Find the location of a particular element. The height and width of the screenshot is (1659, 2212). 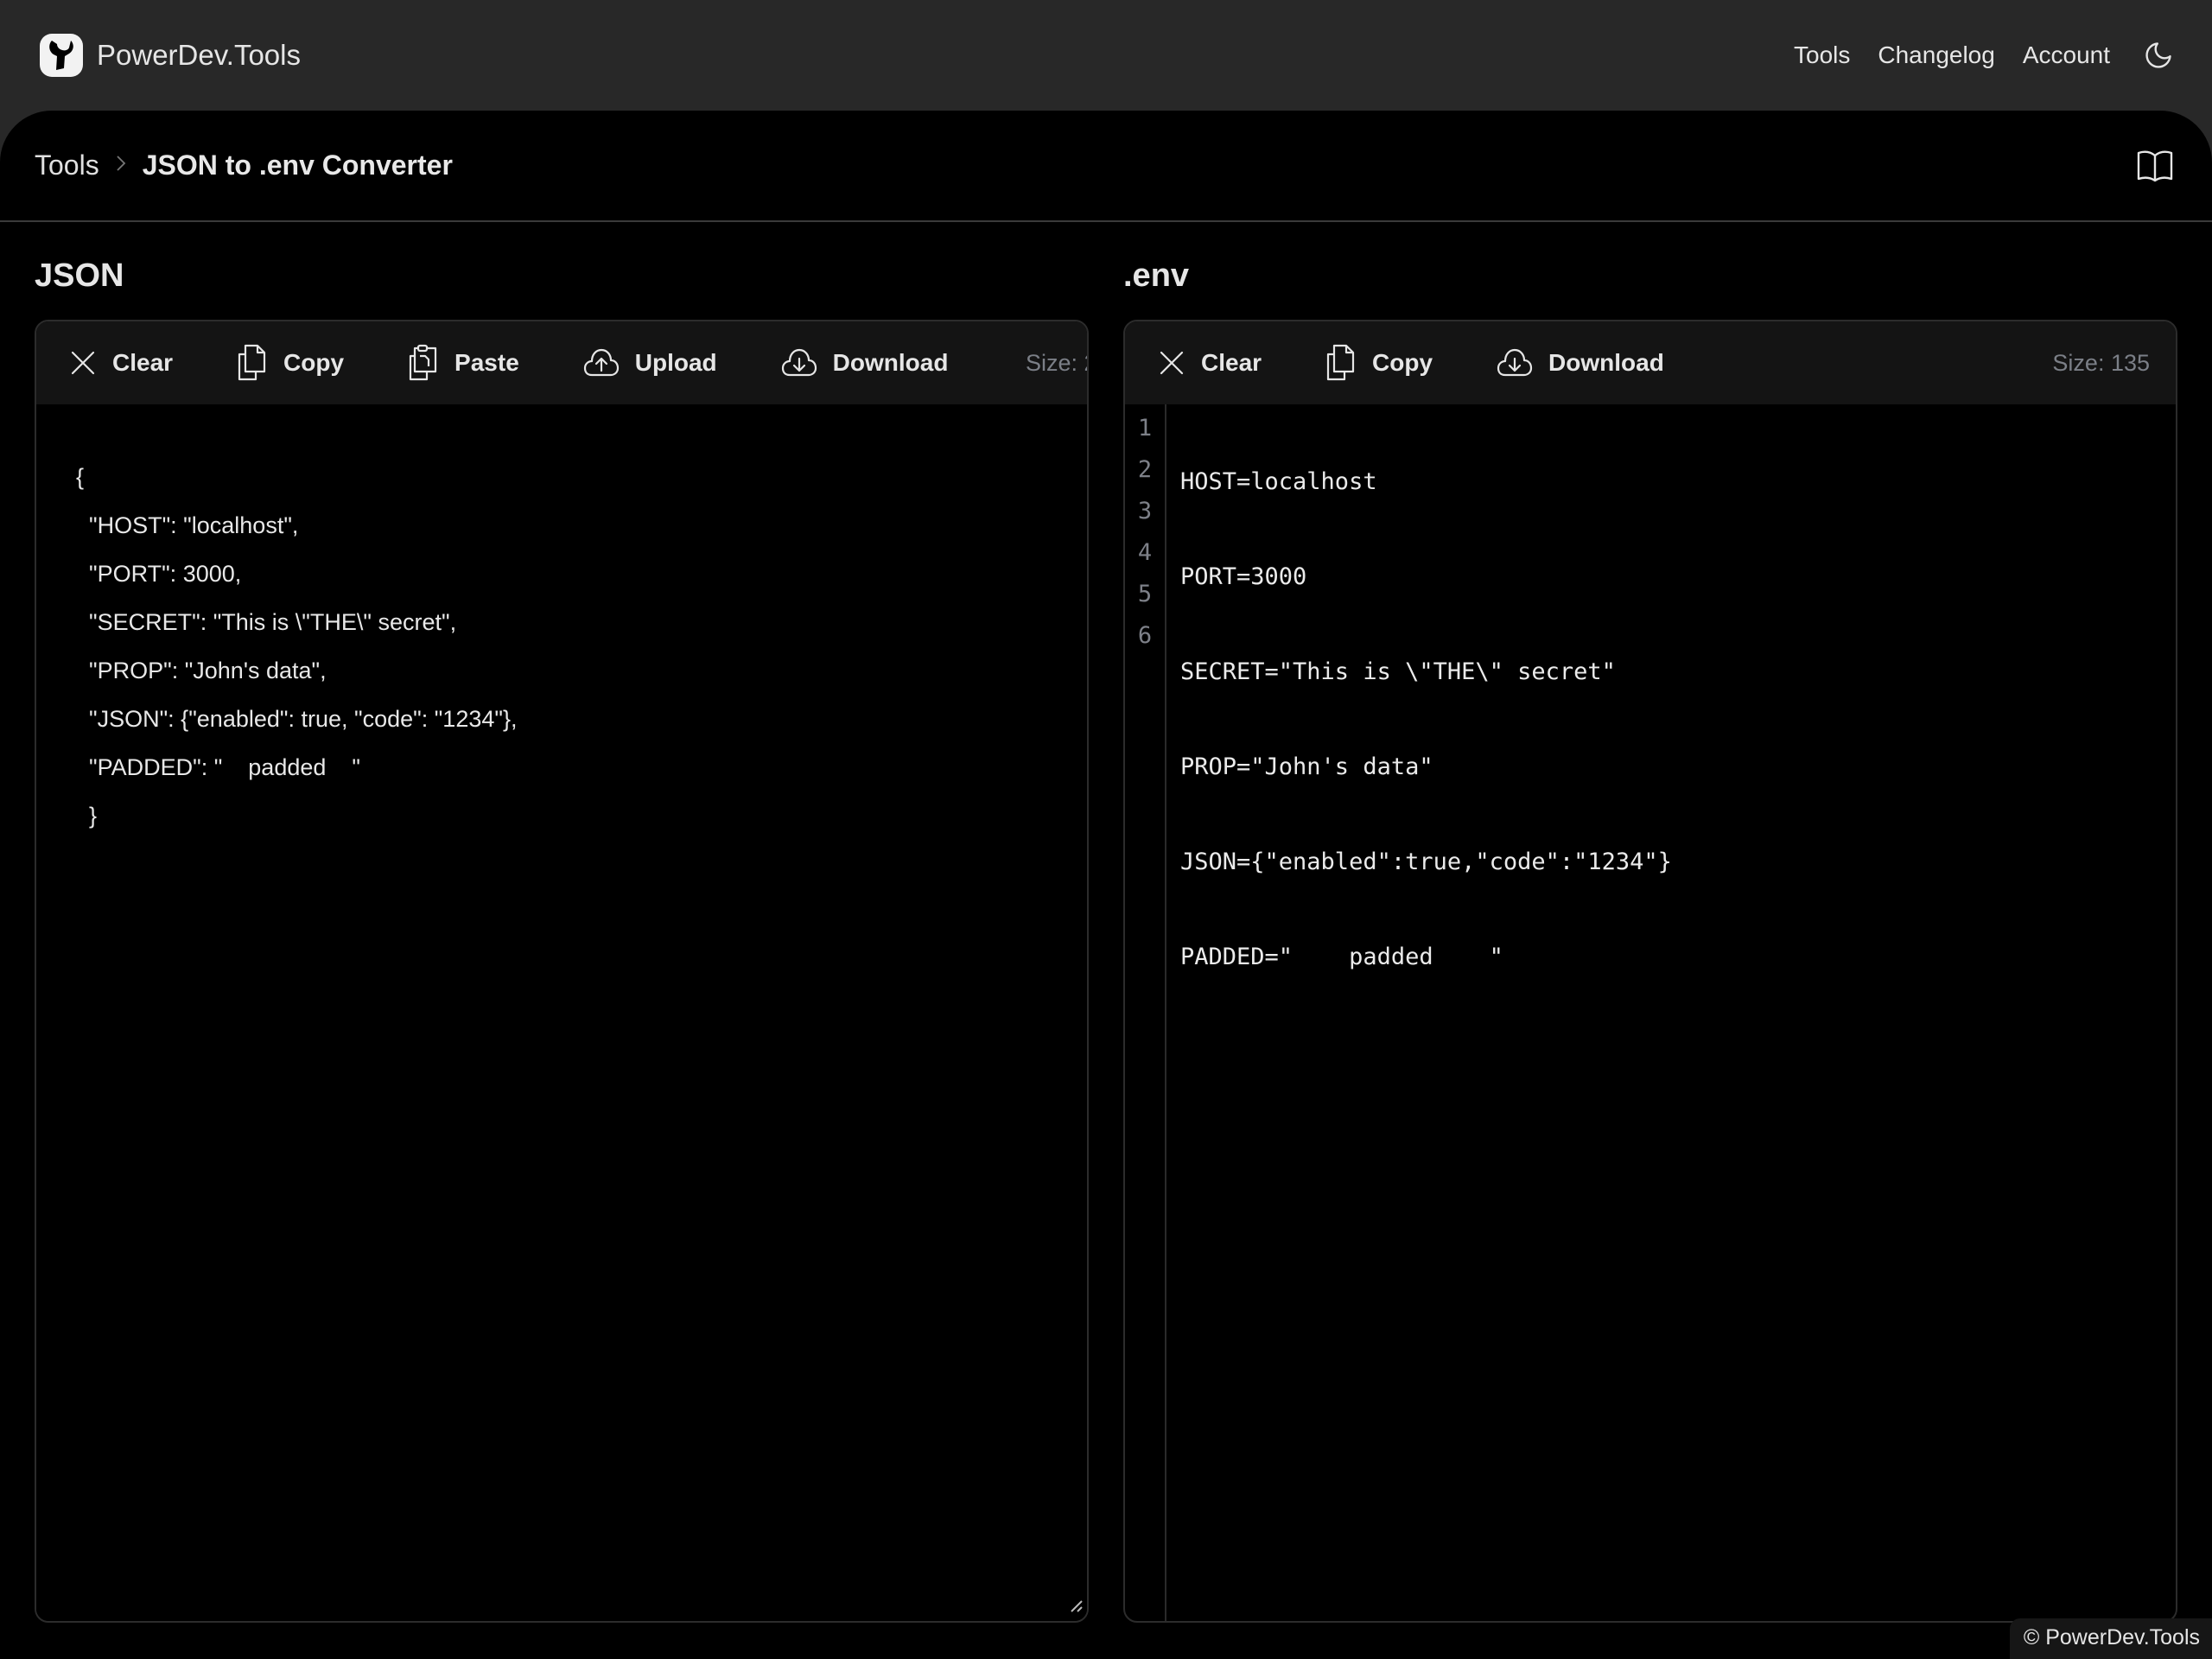

clipboard-icon is located at coordinates (423, 362).